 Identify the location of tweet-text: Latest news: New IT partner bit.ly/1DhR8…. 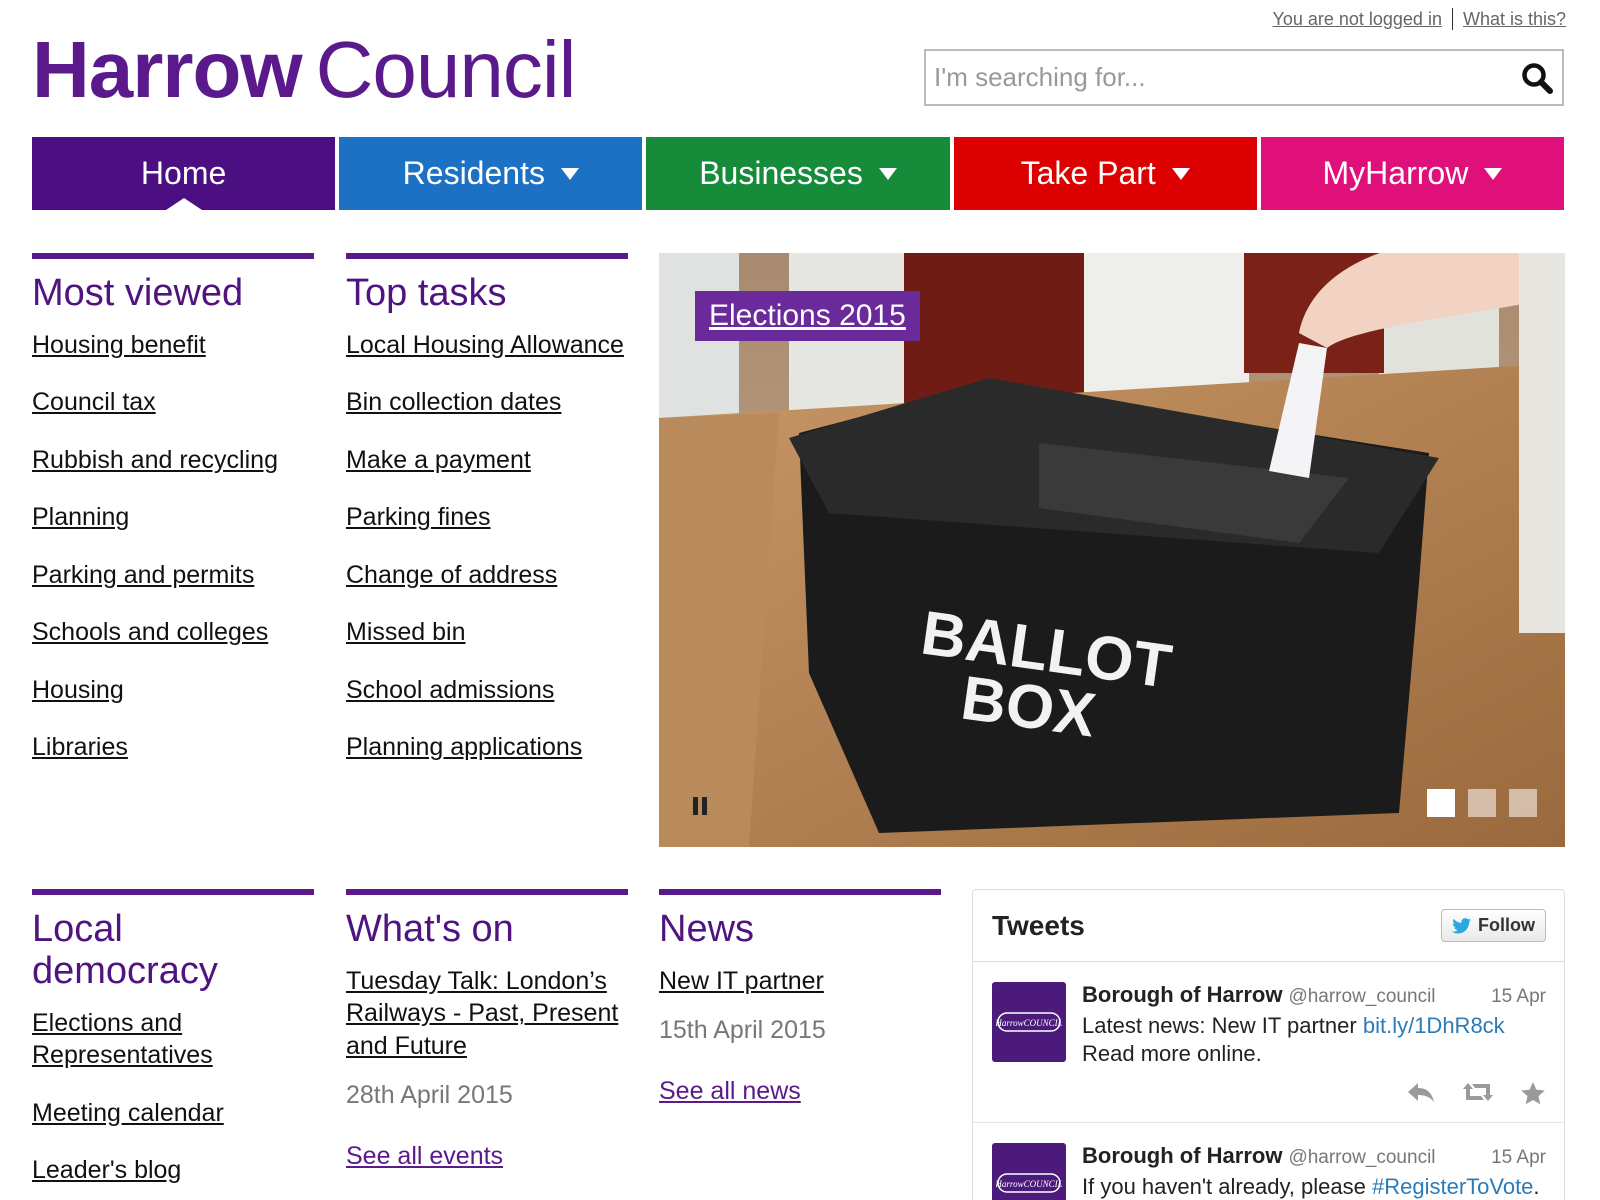
(1314, 1039).